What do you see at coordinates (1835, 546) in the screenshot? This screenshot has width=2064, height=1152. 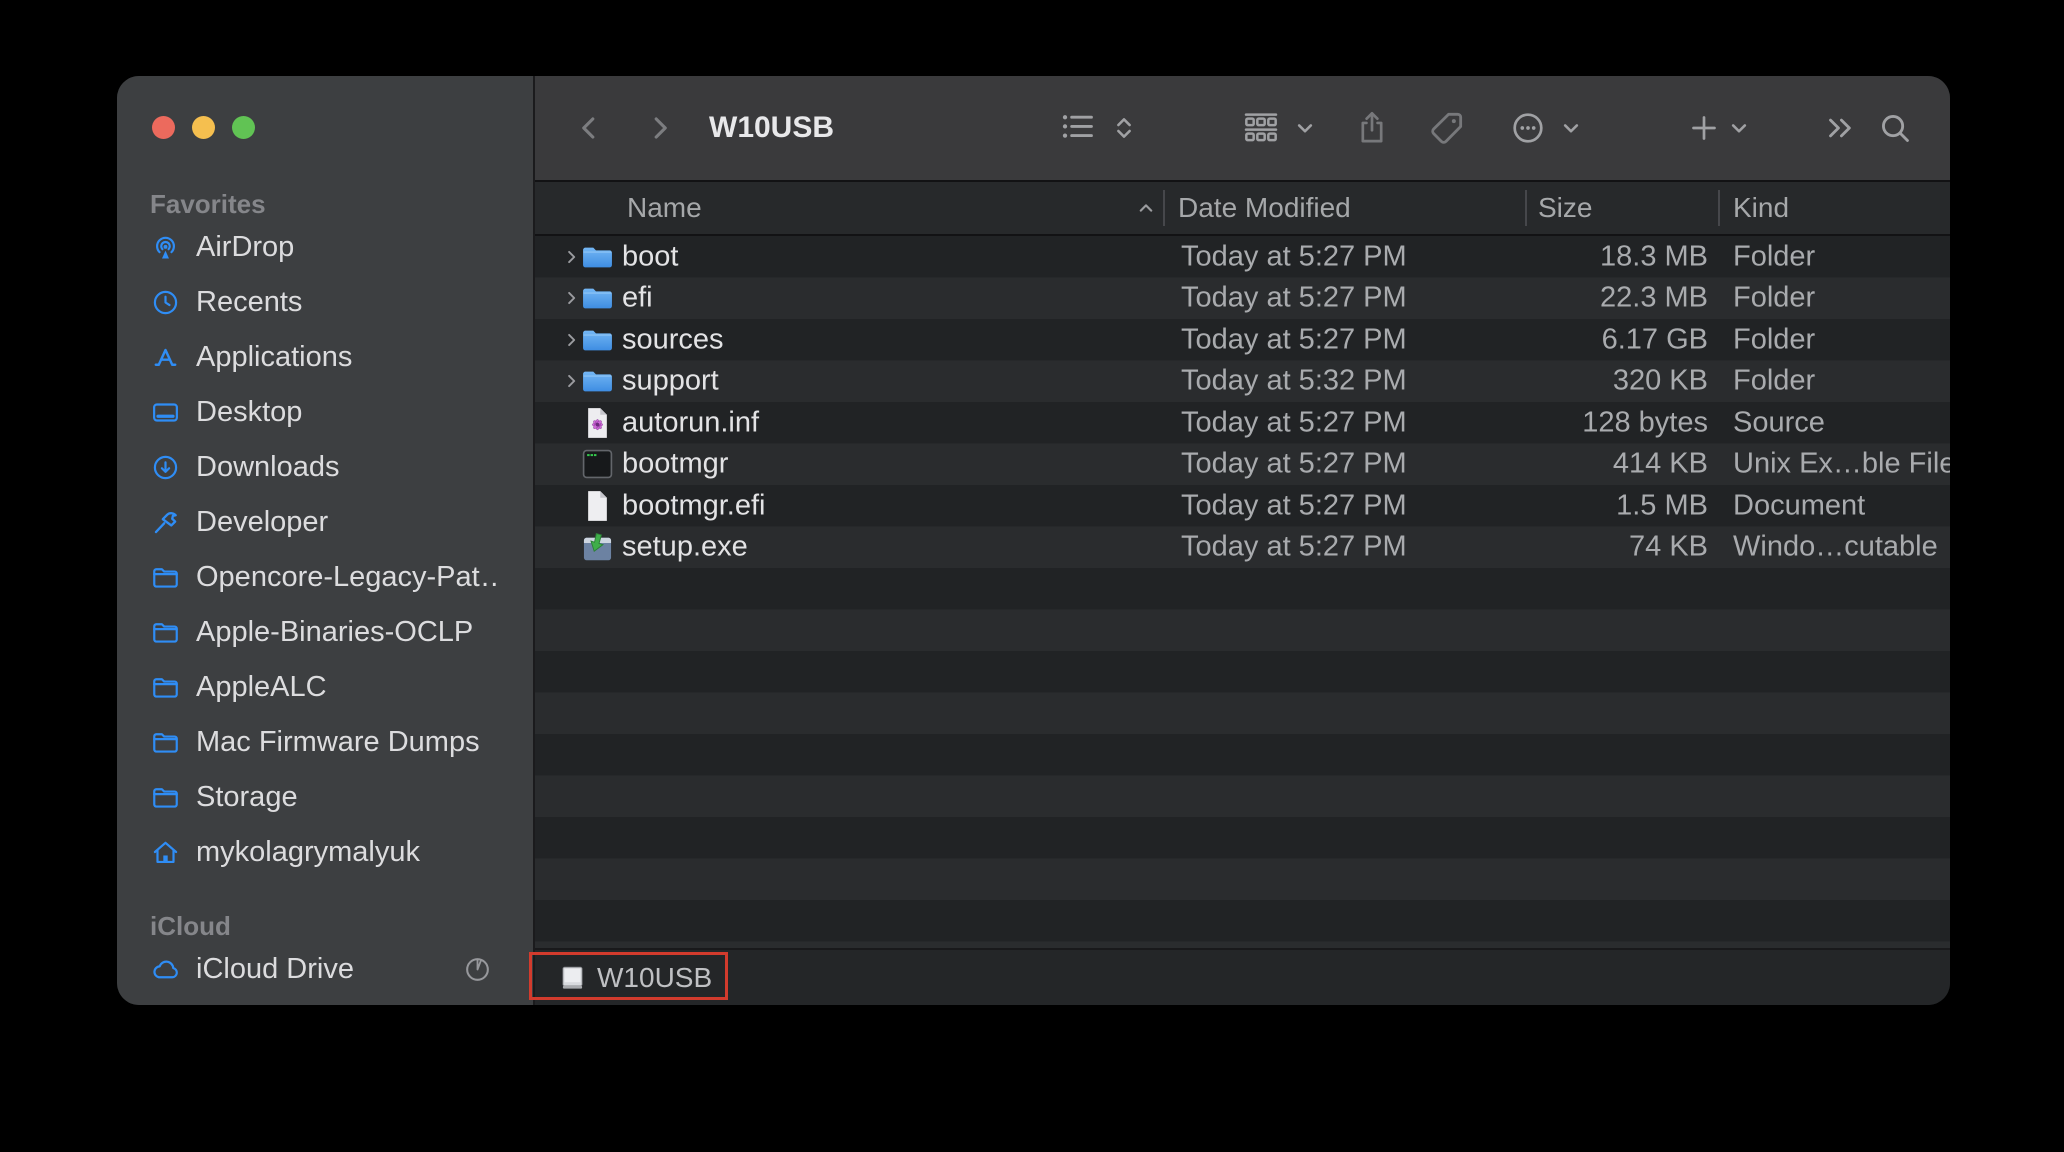 I see `file-kind: Windo…cutable` at bounding box center [1835, 546].